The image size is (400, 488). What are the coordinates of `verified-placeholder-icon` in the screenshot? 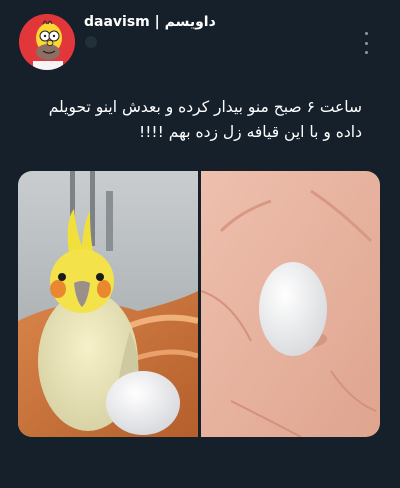 It's located at (91, 41).